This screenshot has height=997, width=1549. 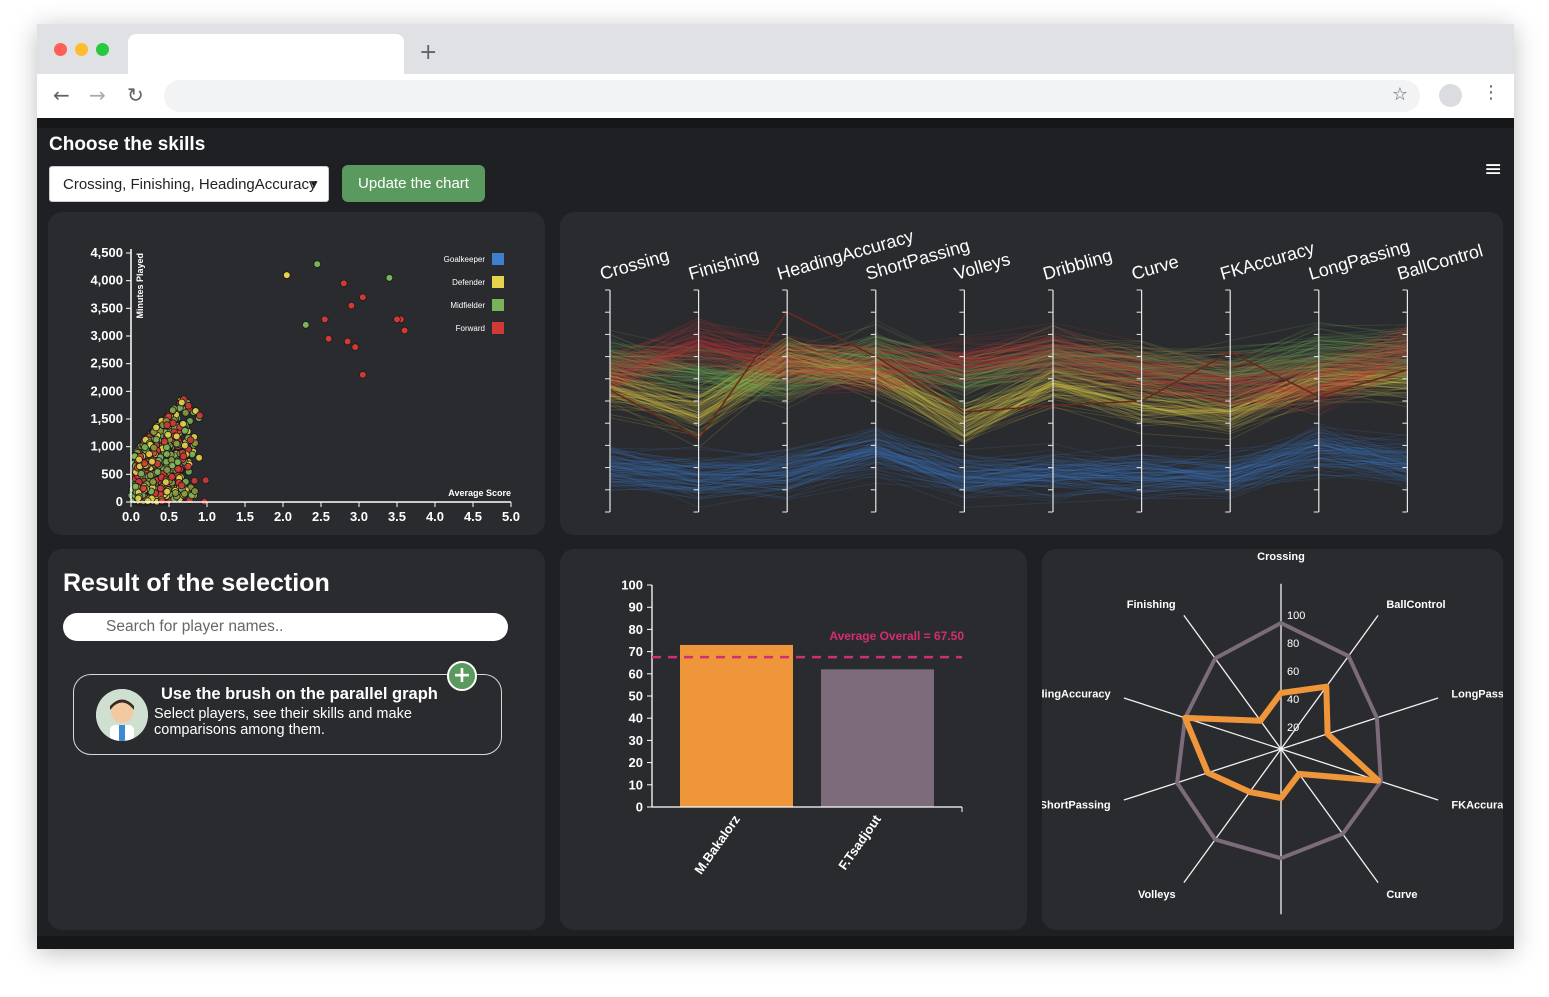 I want to click on y-tick-label: 500, so click(x=112, y=473).